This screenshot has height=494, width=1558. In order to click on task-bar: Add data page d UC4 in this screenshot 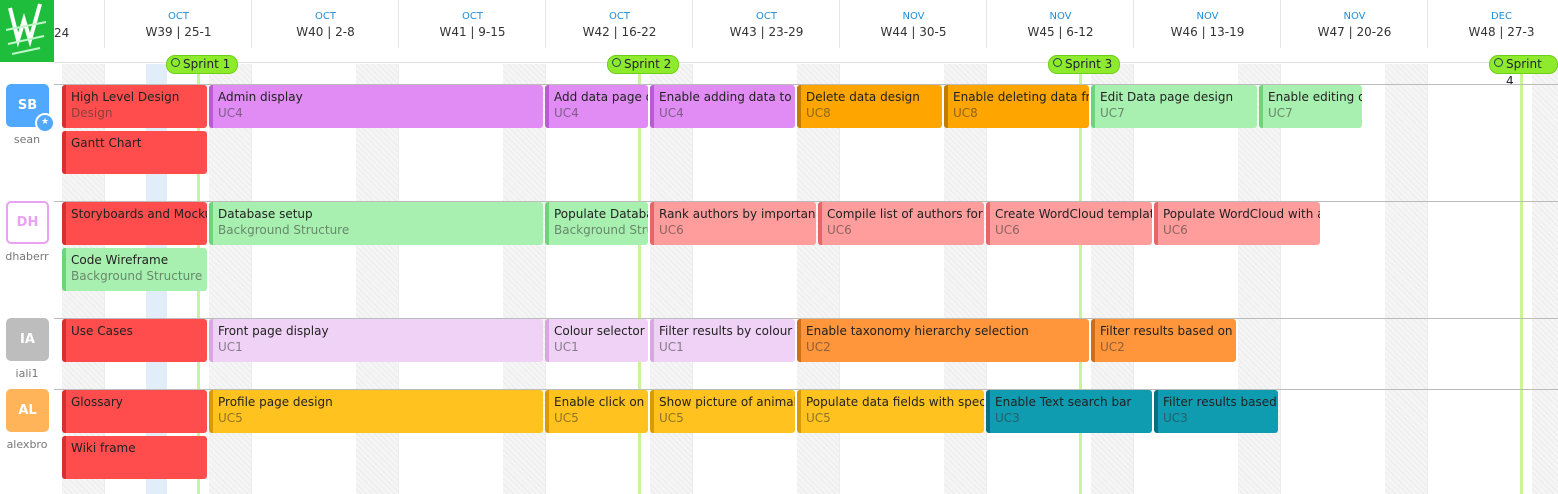, I will do `click(596, 106)`.